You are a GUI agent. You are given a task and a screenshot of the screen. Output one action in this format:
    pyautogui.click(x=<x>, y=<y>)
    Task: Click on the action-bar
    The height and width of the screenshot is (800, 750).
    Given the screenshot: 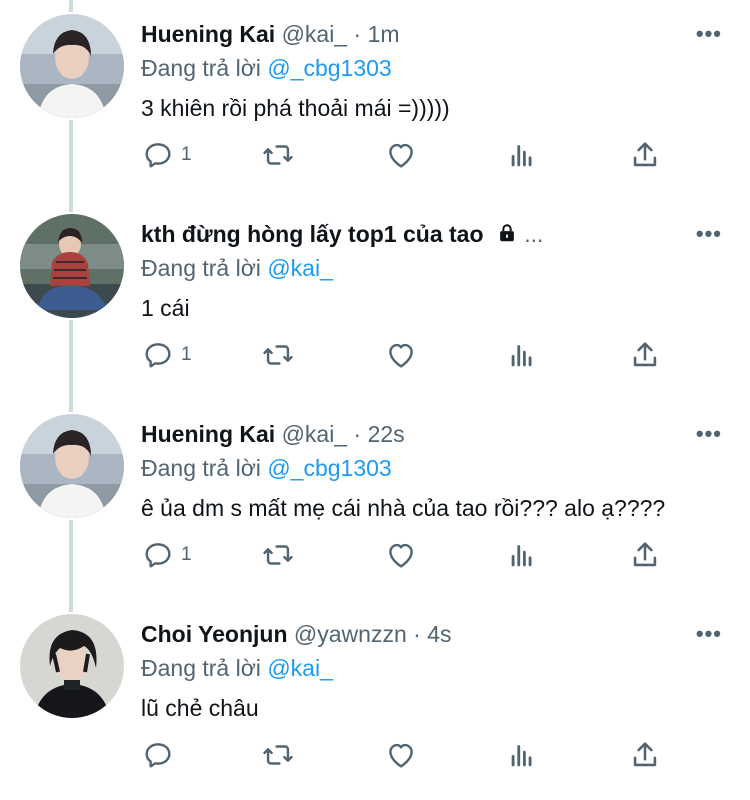 What is the action you would take?
    pyautogui.click(x=411, y=755)
    